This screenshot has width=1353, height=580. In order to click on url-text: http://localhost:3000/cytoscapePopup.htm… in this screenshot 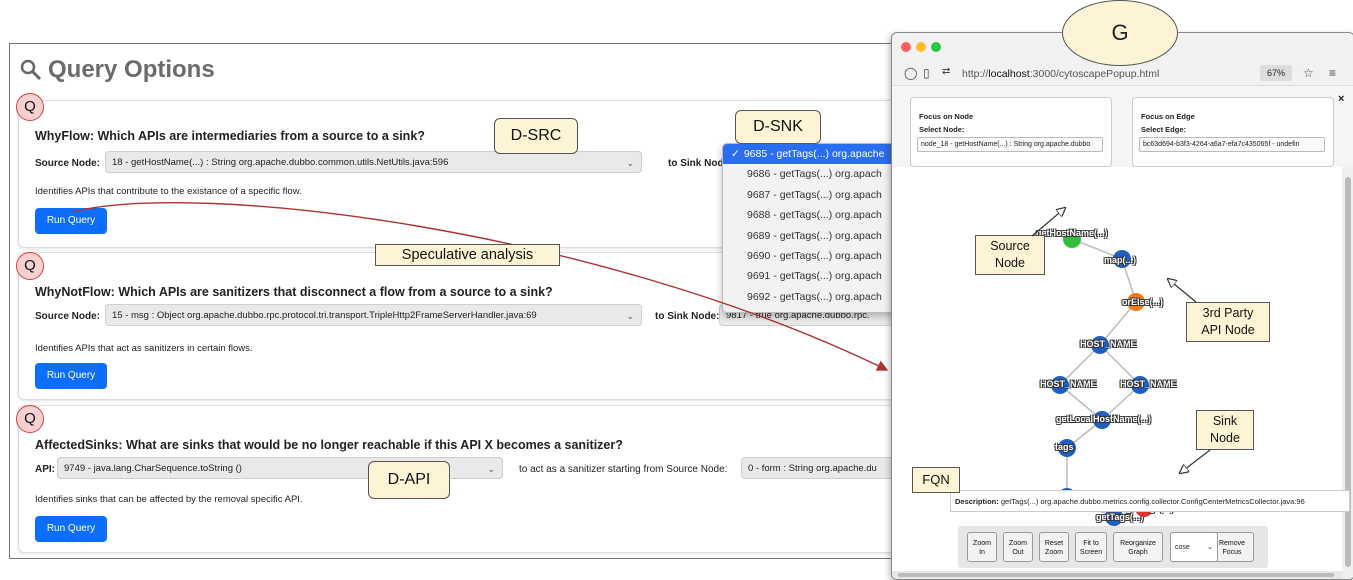, I will do `click(1060, 74)`.